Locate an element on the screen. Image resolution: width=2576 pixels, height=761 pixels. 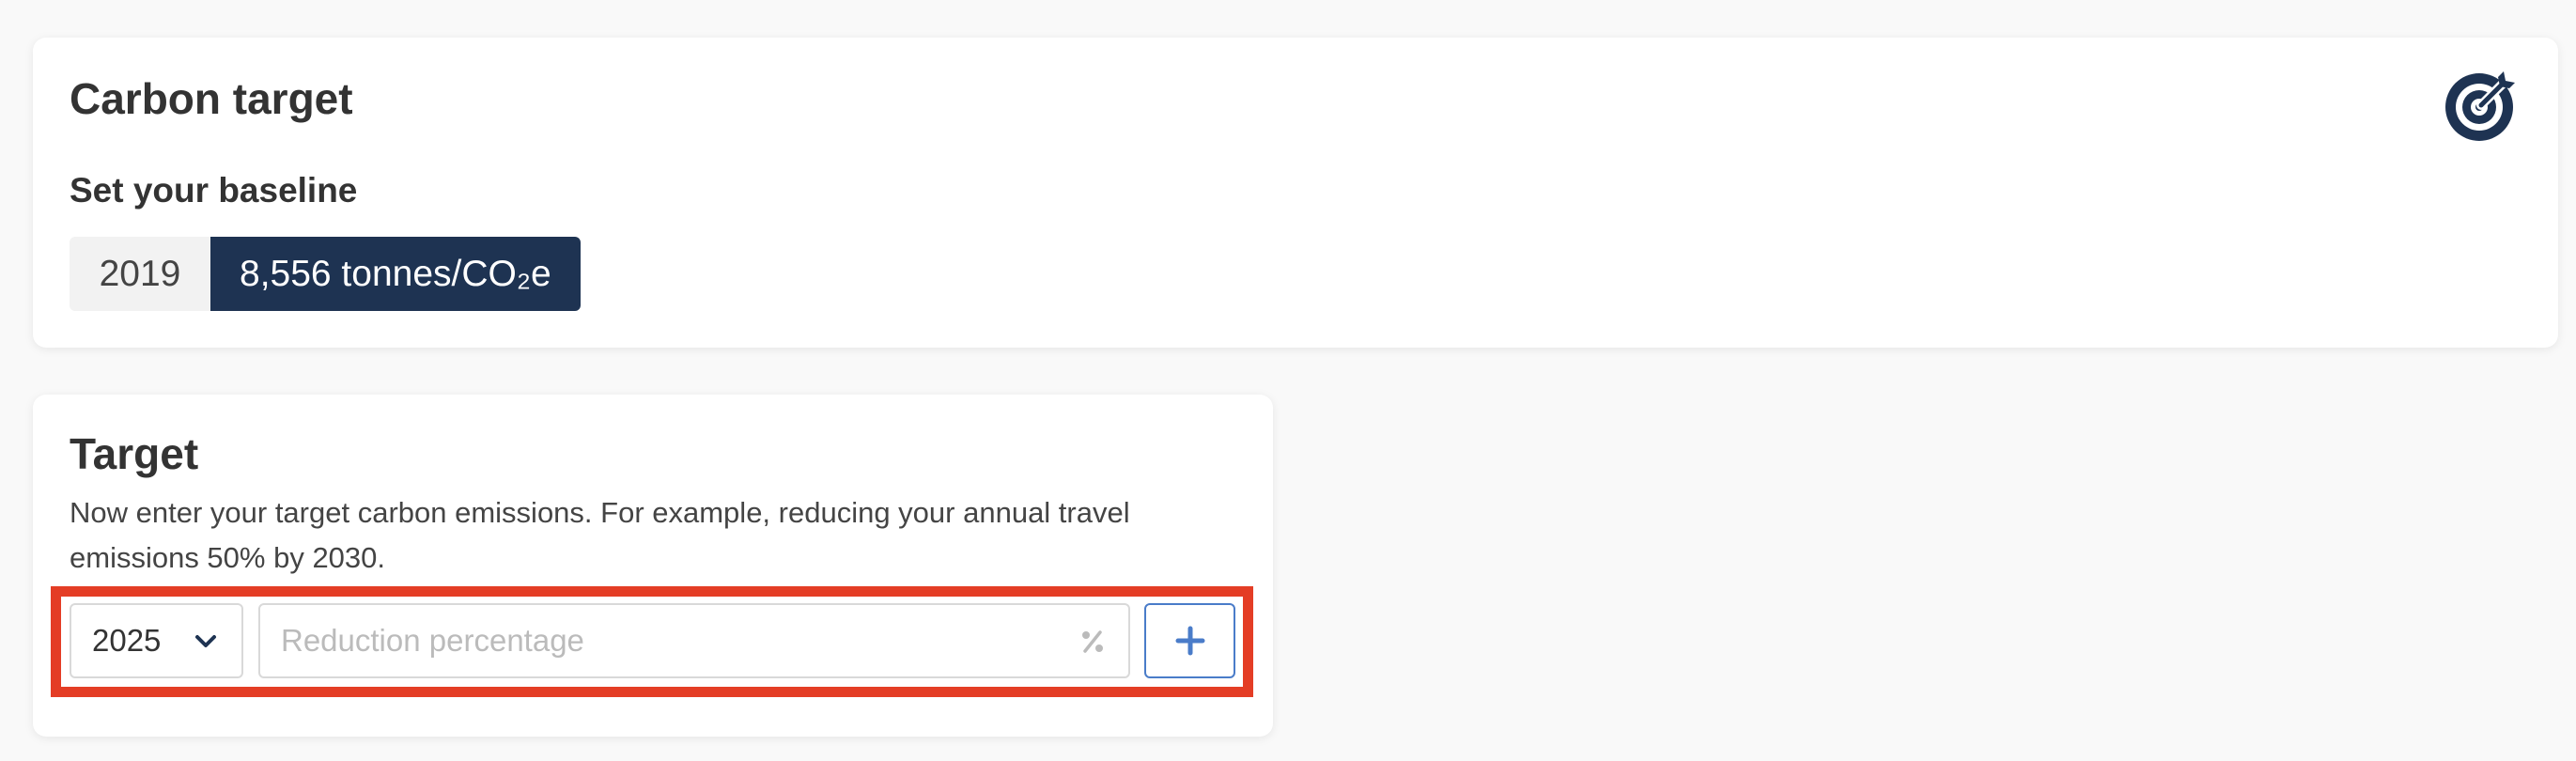
reduction-percentage-field is located at coordinates (694, 640).